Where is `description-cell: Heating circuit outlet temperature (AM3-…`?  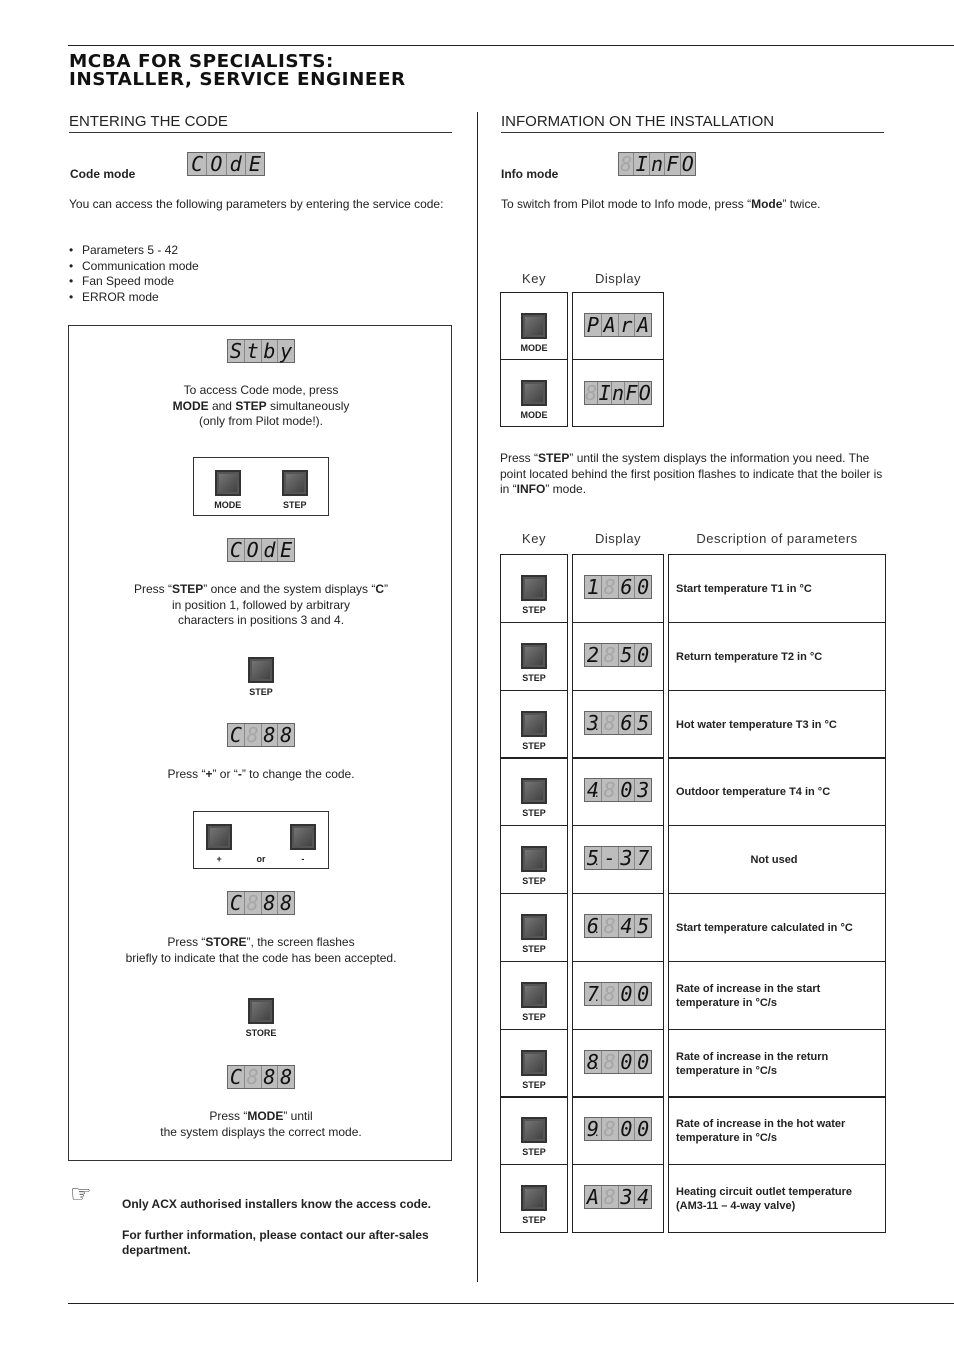
description-cell: Heating circuit outlet temperature (AM3-… is located at coordinates (777, 1198).